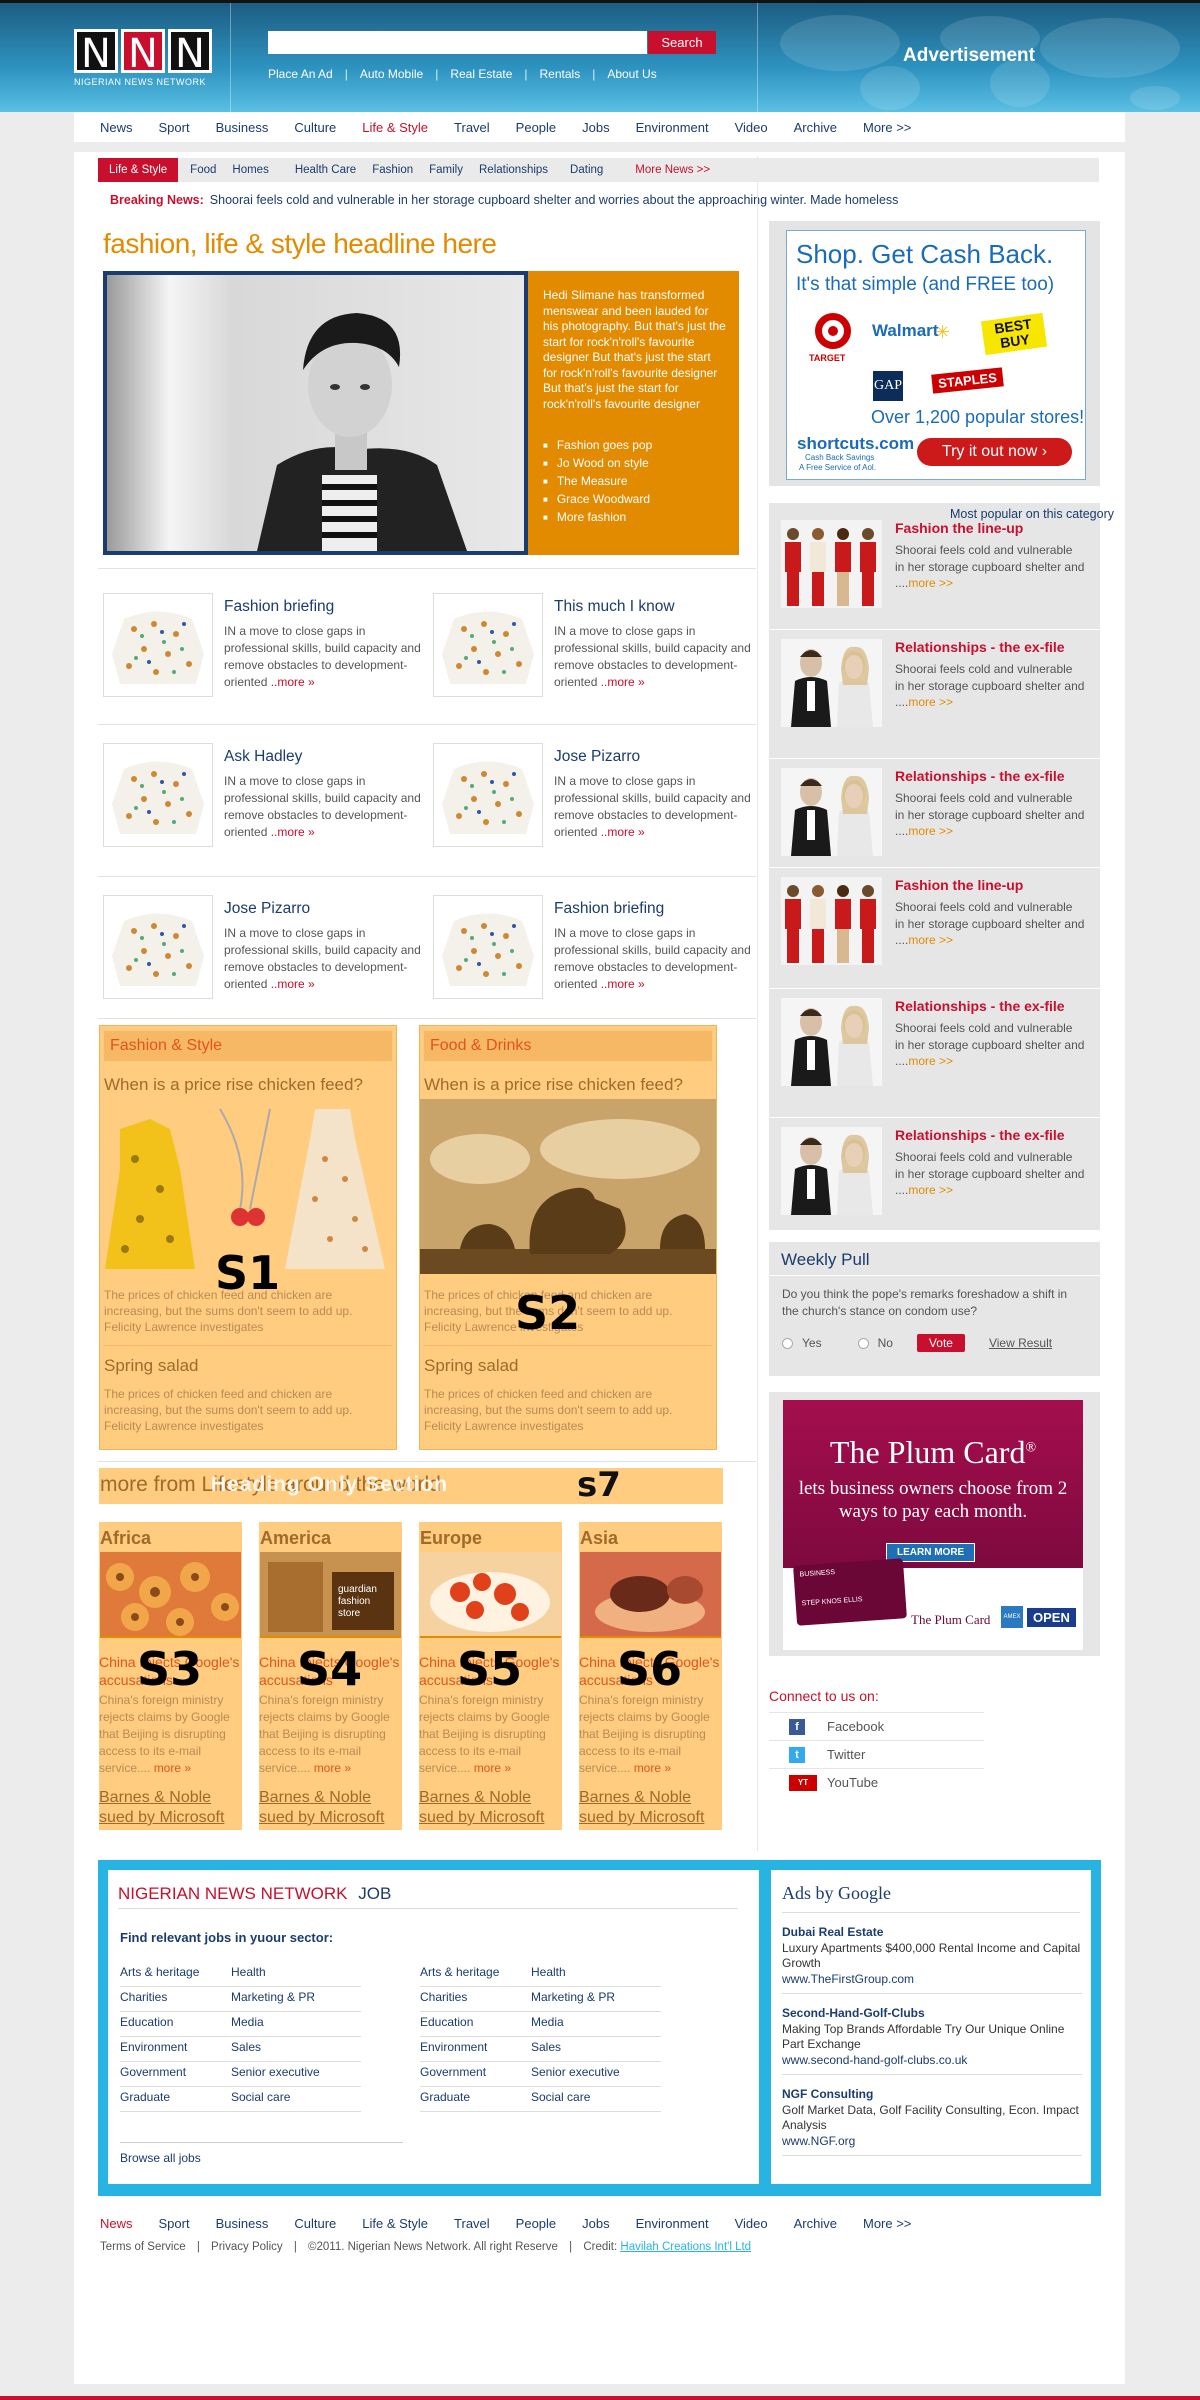 This screenshot has height=2400, width=1200. What do you see at coordinates (296, 2074) in the screenshot?
I see `job-sector-link: Senior executive` at bounding box center [296, 2074].